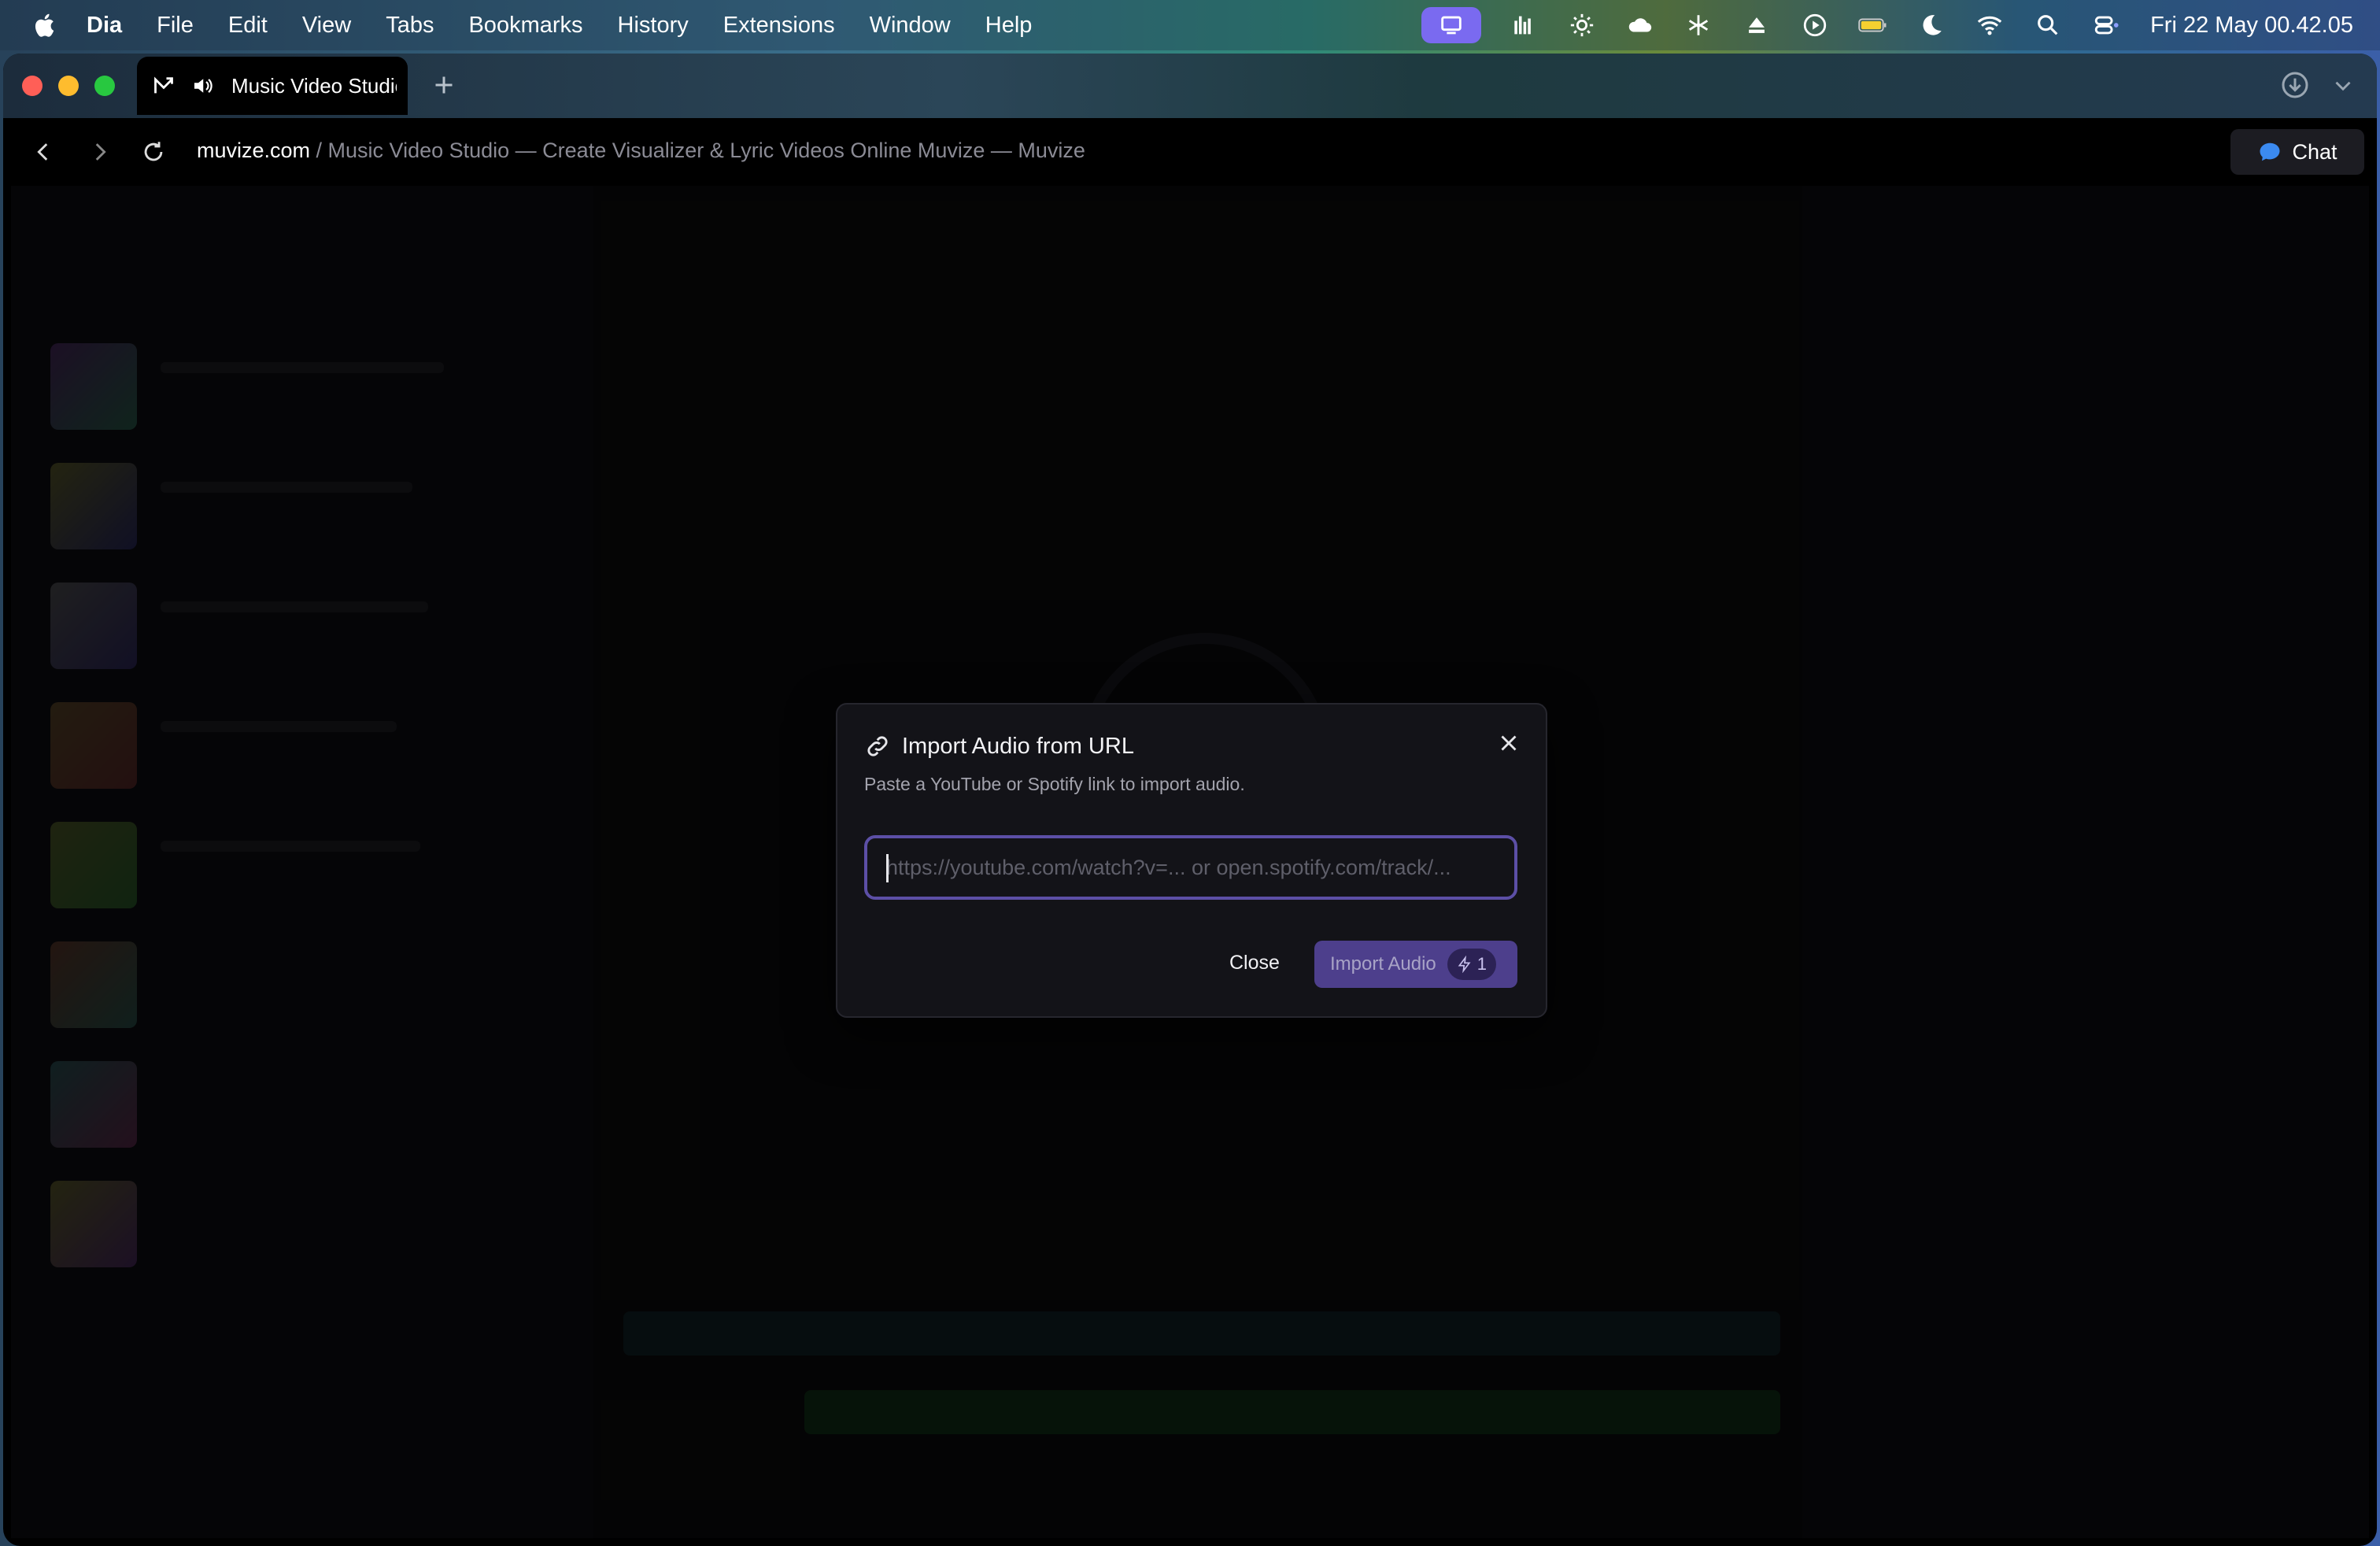  Describe the element at coordinates (1471, 965) in the screenshot. I see `credit-badge: 1` at that location.